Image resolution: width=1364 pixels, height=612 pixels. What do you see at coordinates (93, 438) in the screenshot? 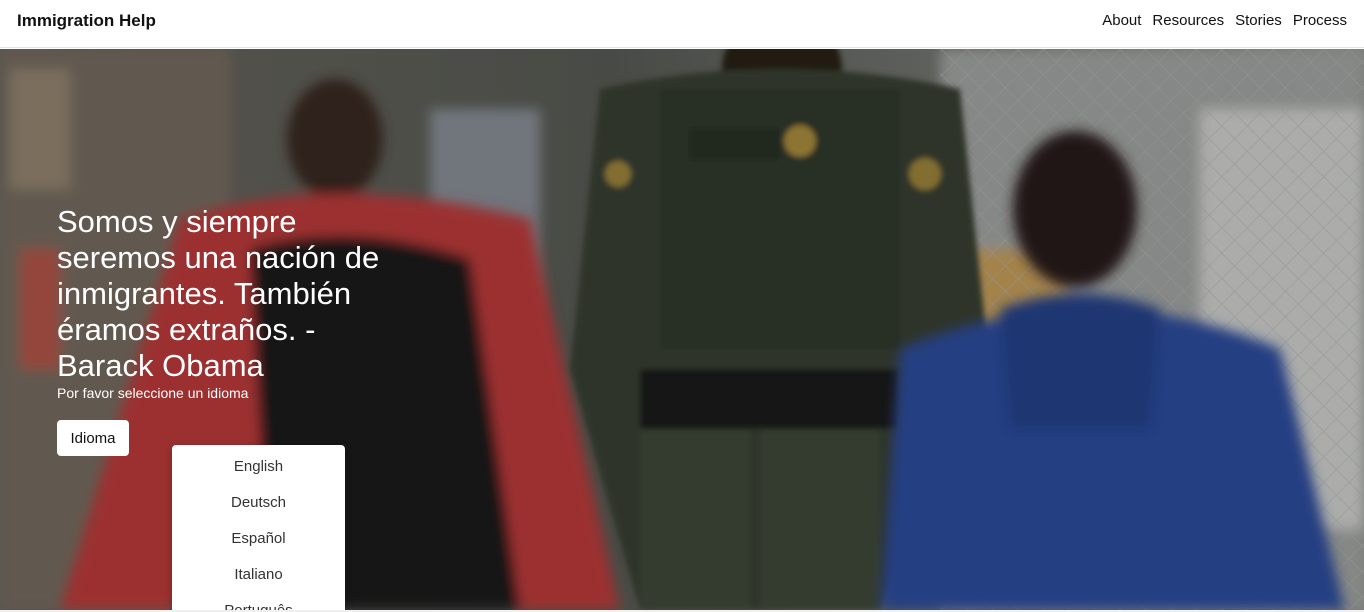
I see `language-dropdown-button: Idioma` at bounding box center [93, 438].